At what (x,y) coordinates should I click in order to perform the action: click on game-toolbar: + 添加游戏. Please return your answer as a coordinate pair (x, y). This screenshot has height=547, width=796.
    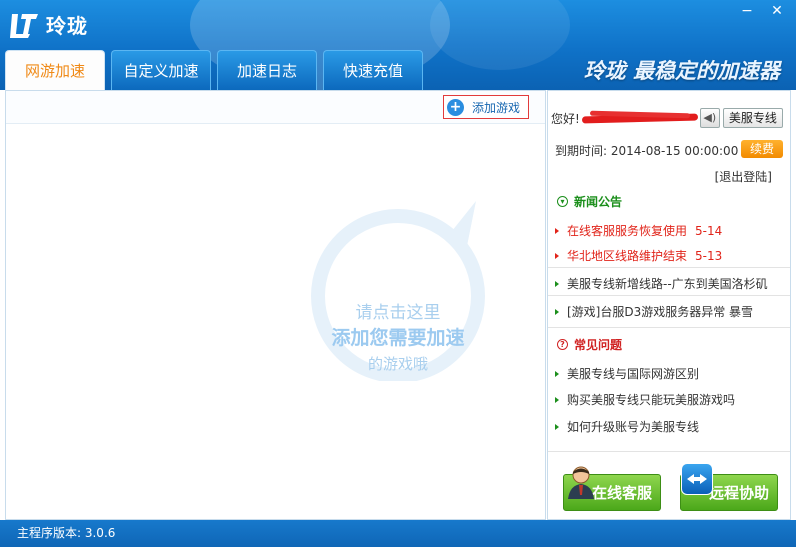
    Looking at the image, I should click on (275, 107).